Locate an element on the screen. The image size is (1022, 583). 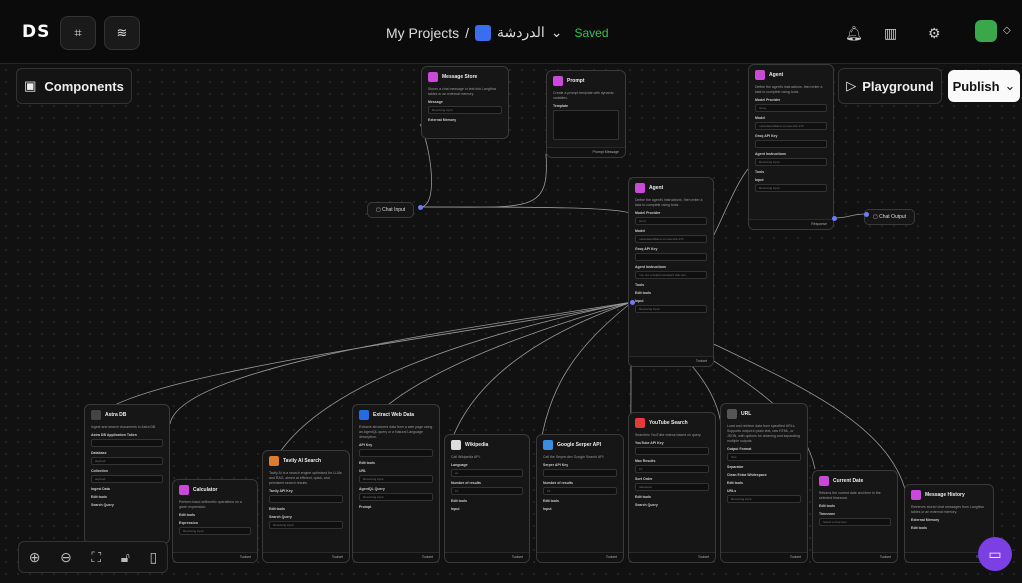
history-icon is located at coordinates (916, 495).